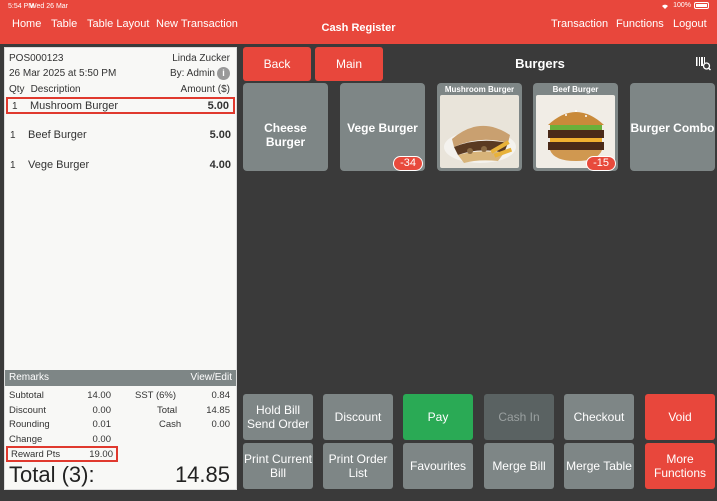 The width and height of the screenshot is (717, 501). Describe the element at coordinates (59, 165) in the screenshot. I see `item-description: Vege Burger` at that location.